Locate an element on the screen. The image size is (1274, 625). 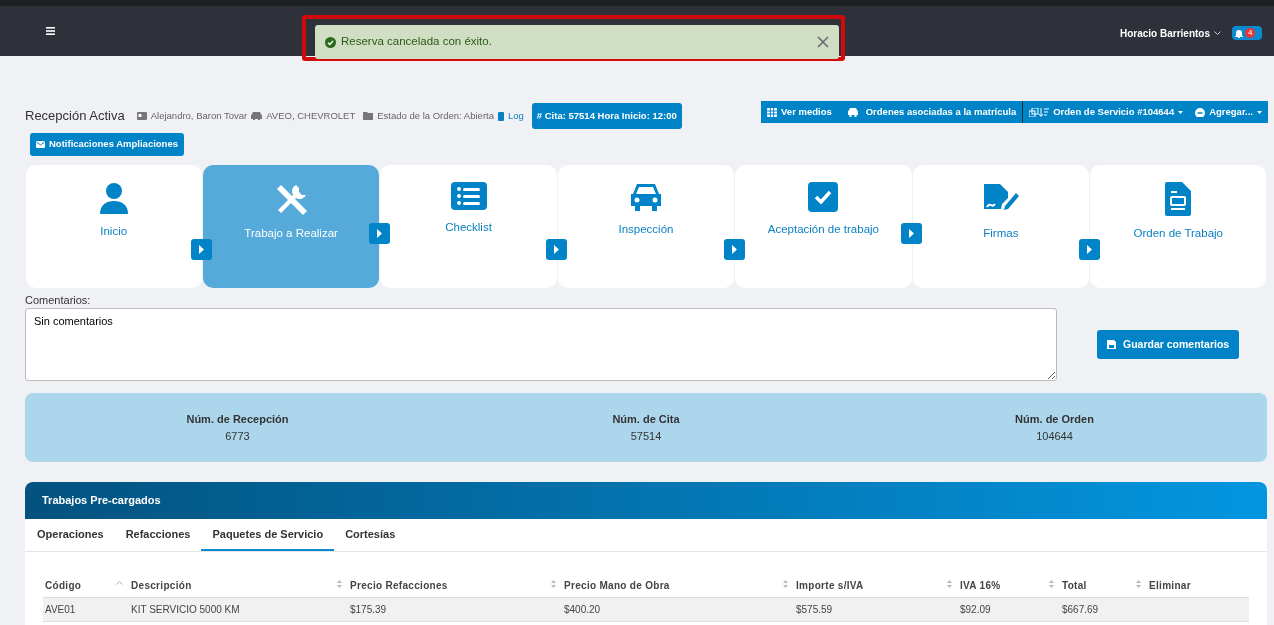
notifications-button: 4 is located at coordinates (1247, 33).